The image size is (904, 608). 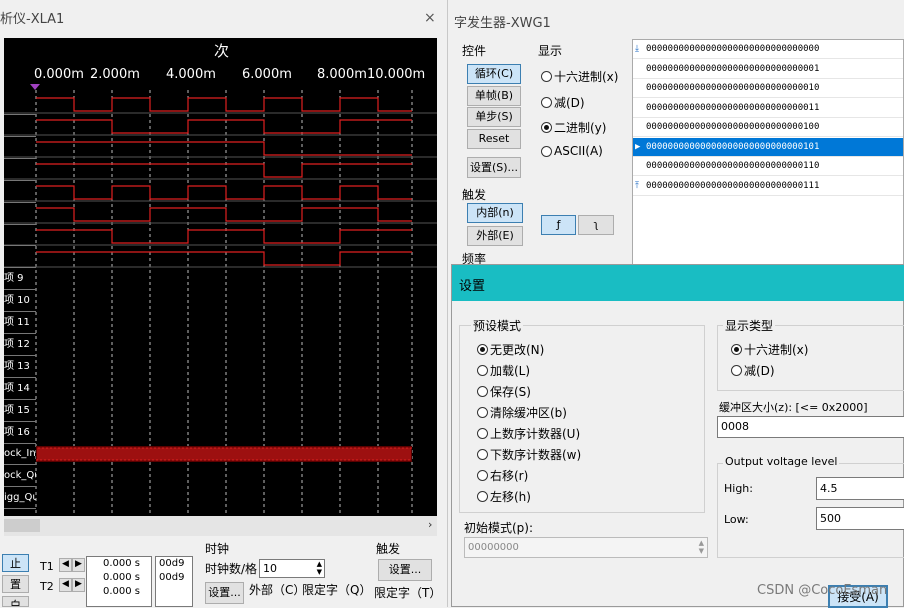 I want to click on t2-t1-time: 0.000 s, so click(x=122, y=591).